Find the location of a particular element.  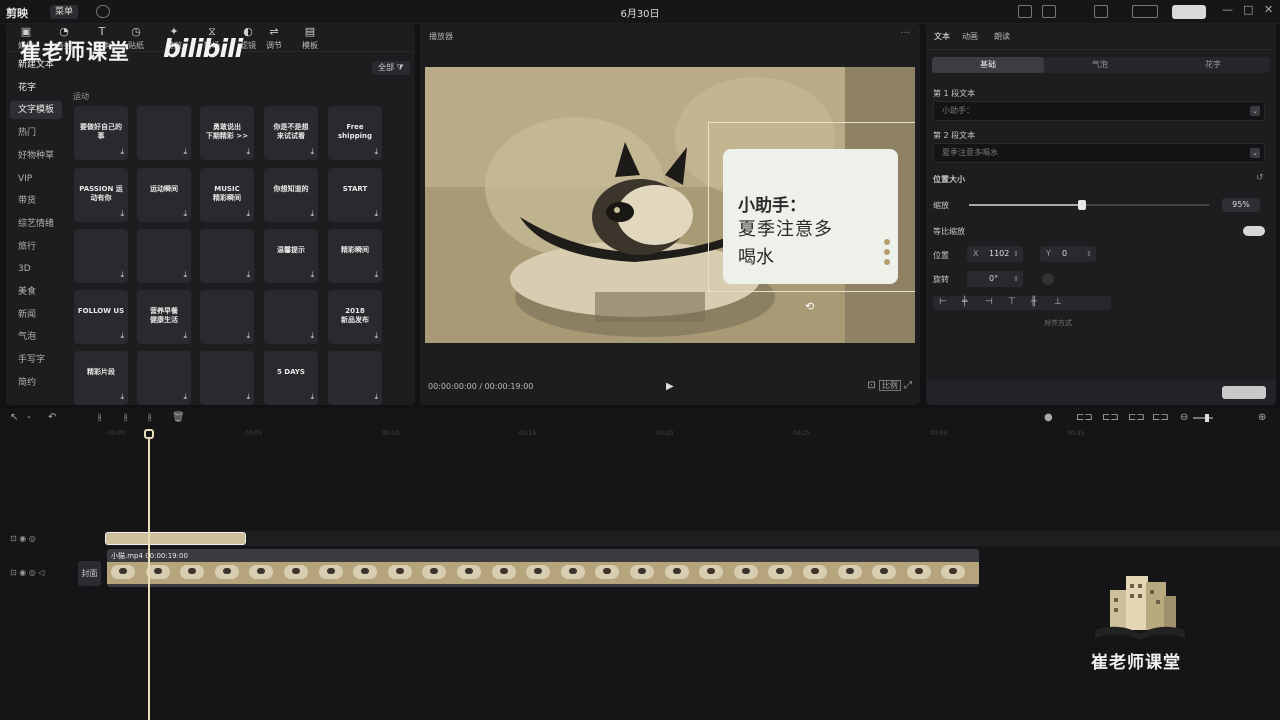

scale-value: 95% is located at coordinates (1241, 205).